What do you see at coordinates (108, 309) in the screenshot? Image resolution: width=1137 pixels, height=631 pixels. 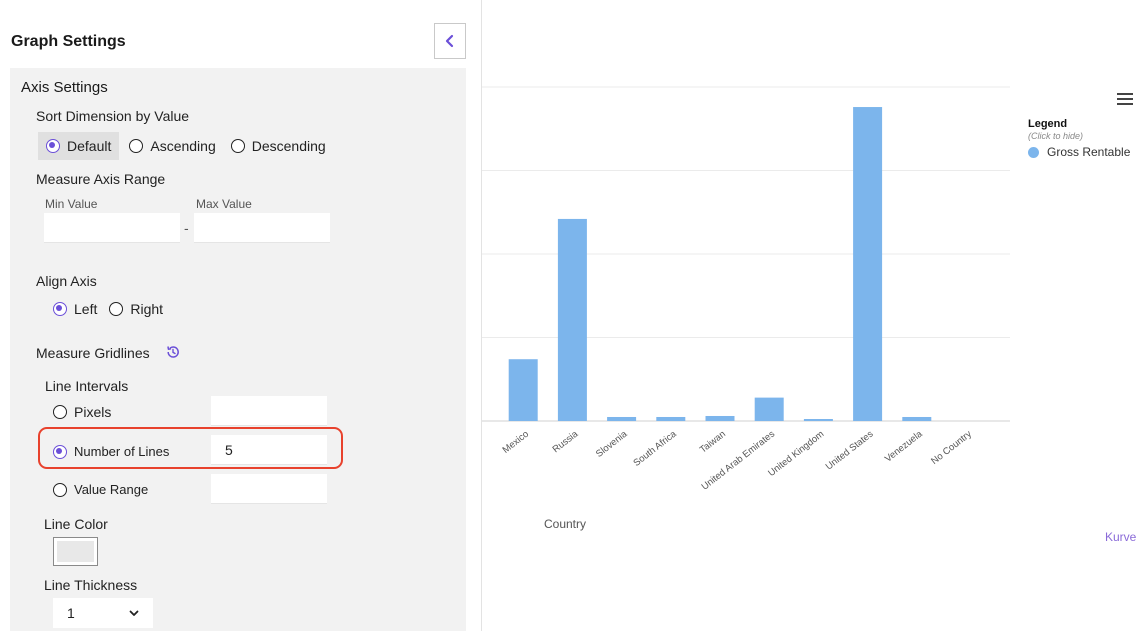 I see `align-options: Left Right` at bounding box center [108, 309].